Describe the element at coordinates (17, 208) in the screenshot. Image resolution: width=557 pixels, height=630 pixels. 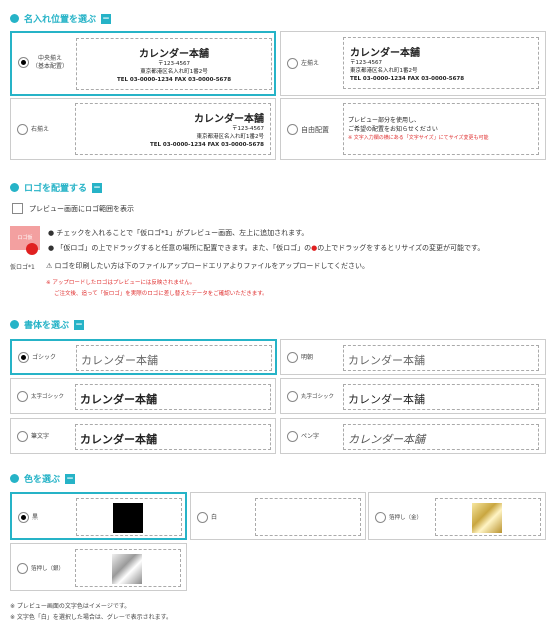
I see `show-logo-area-checkbox` at that location.